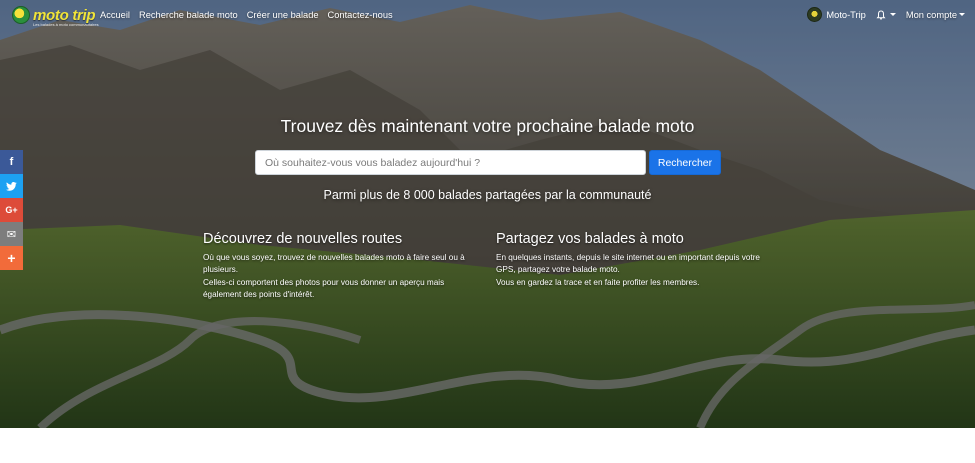 Image resolution: width=975 pixels, height=463 pixels. What do you see at coordinates (815, 14) in the screenshot?
I see `avatar` at bounding box center [815, 14].